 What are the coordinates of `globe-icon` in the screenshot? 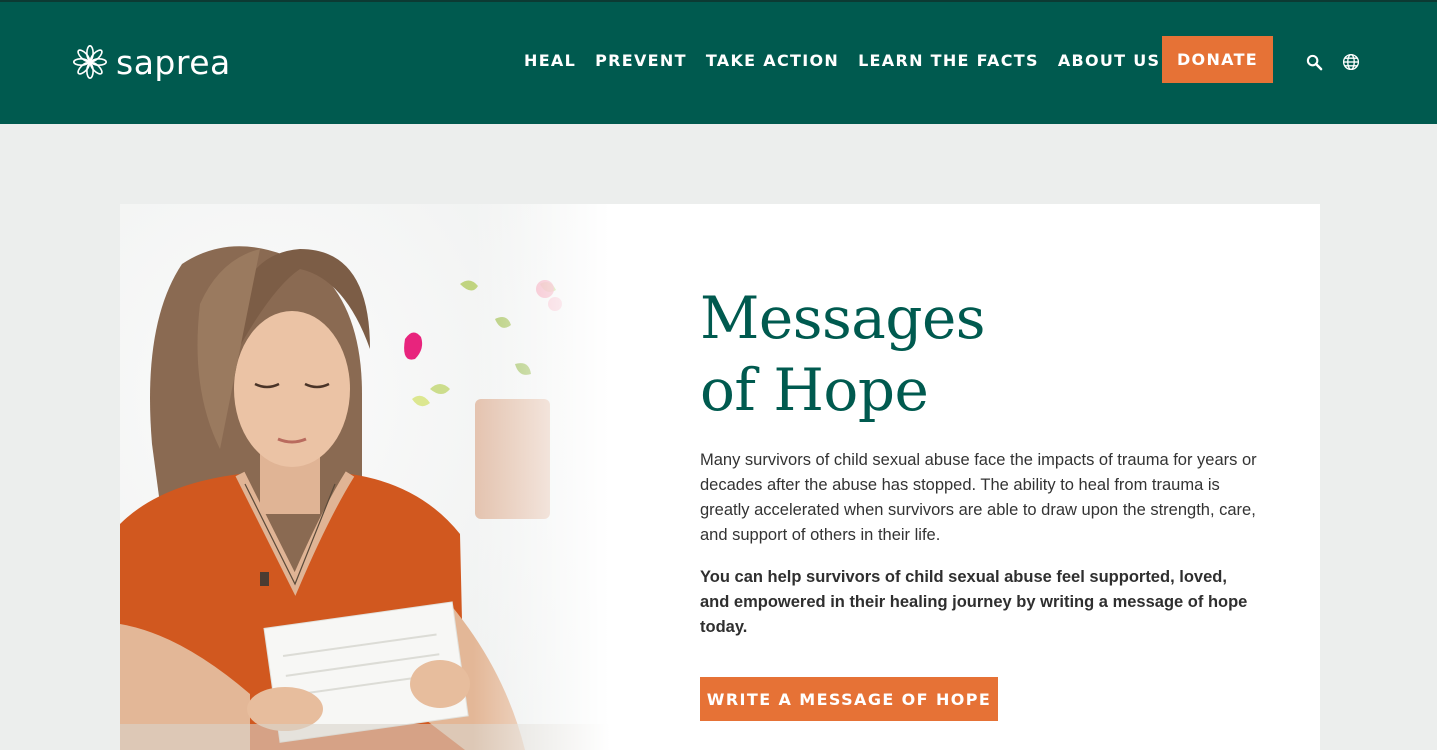 It's located at (1351, 62).